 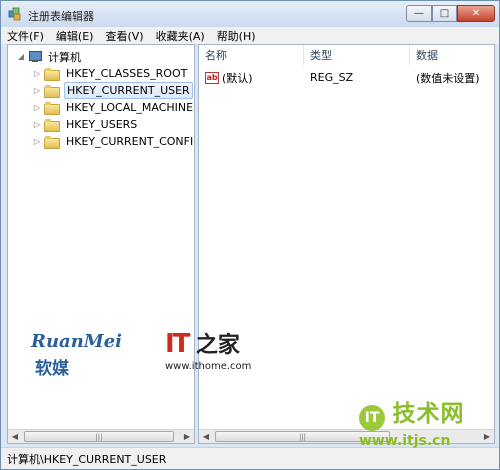 What do you see at coordinates (250, 458) in the screenshot?
I see `status-bar: 计算机\HKEY_CURRENT_USER` at bounding box center [250, 458].